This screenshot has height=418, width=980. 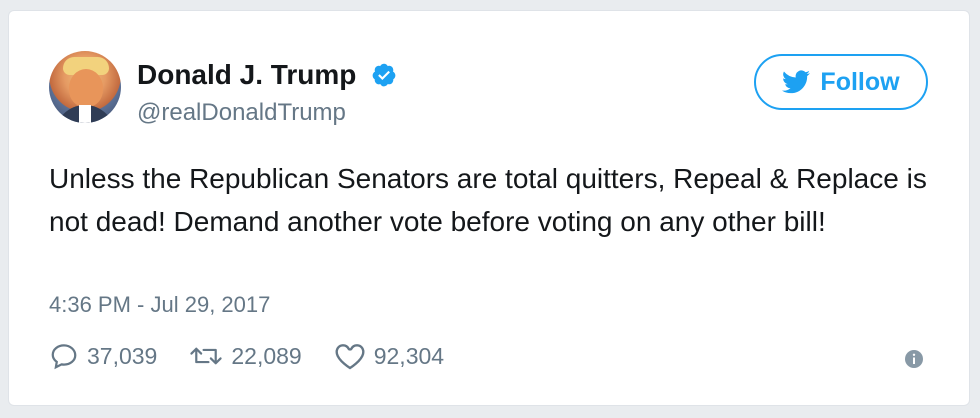 What do you see at coordinates (159, 305) in the screenshot?
I see `tweet-timestamp: 4:36 PM - Jul 29, 2017` at bounding box center [159, 305].